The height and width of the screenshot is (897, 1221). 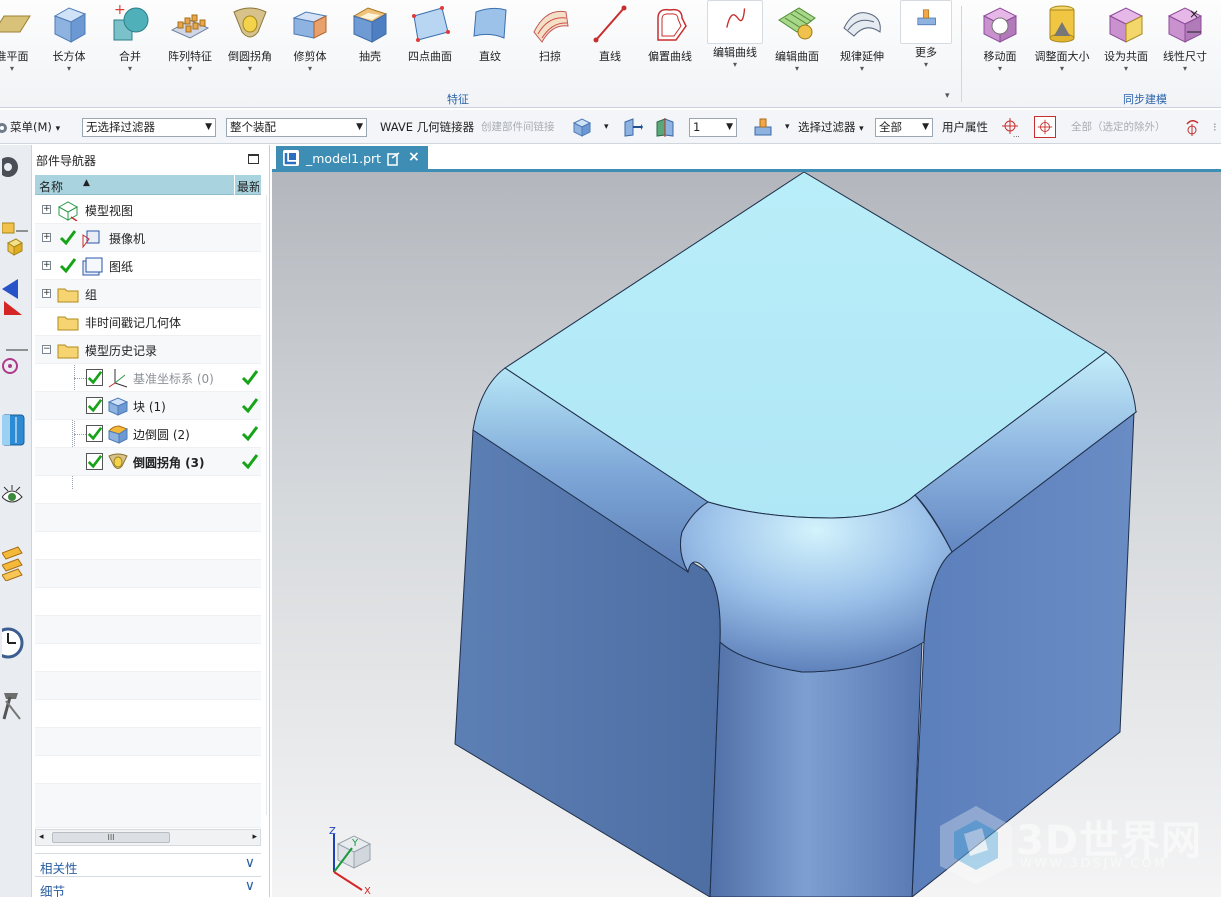 I want to click on type-filter-select: 无选择过滤器 ▼, so click(x=149, y=127).